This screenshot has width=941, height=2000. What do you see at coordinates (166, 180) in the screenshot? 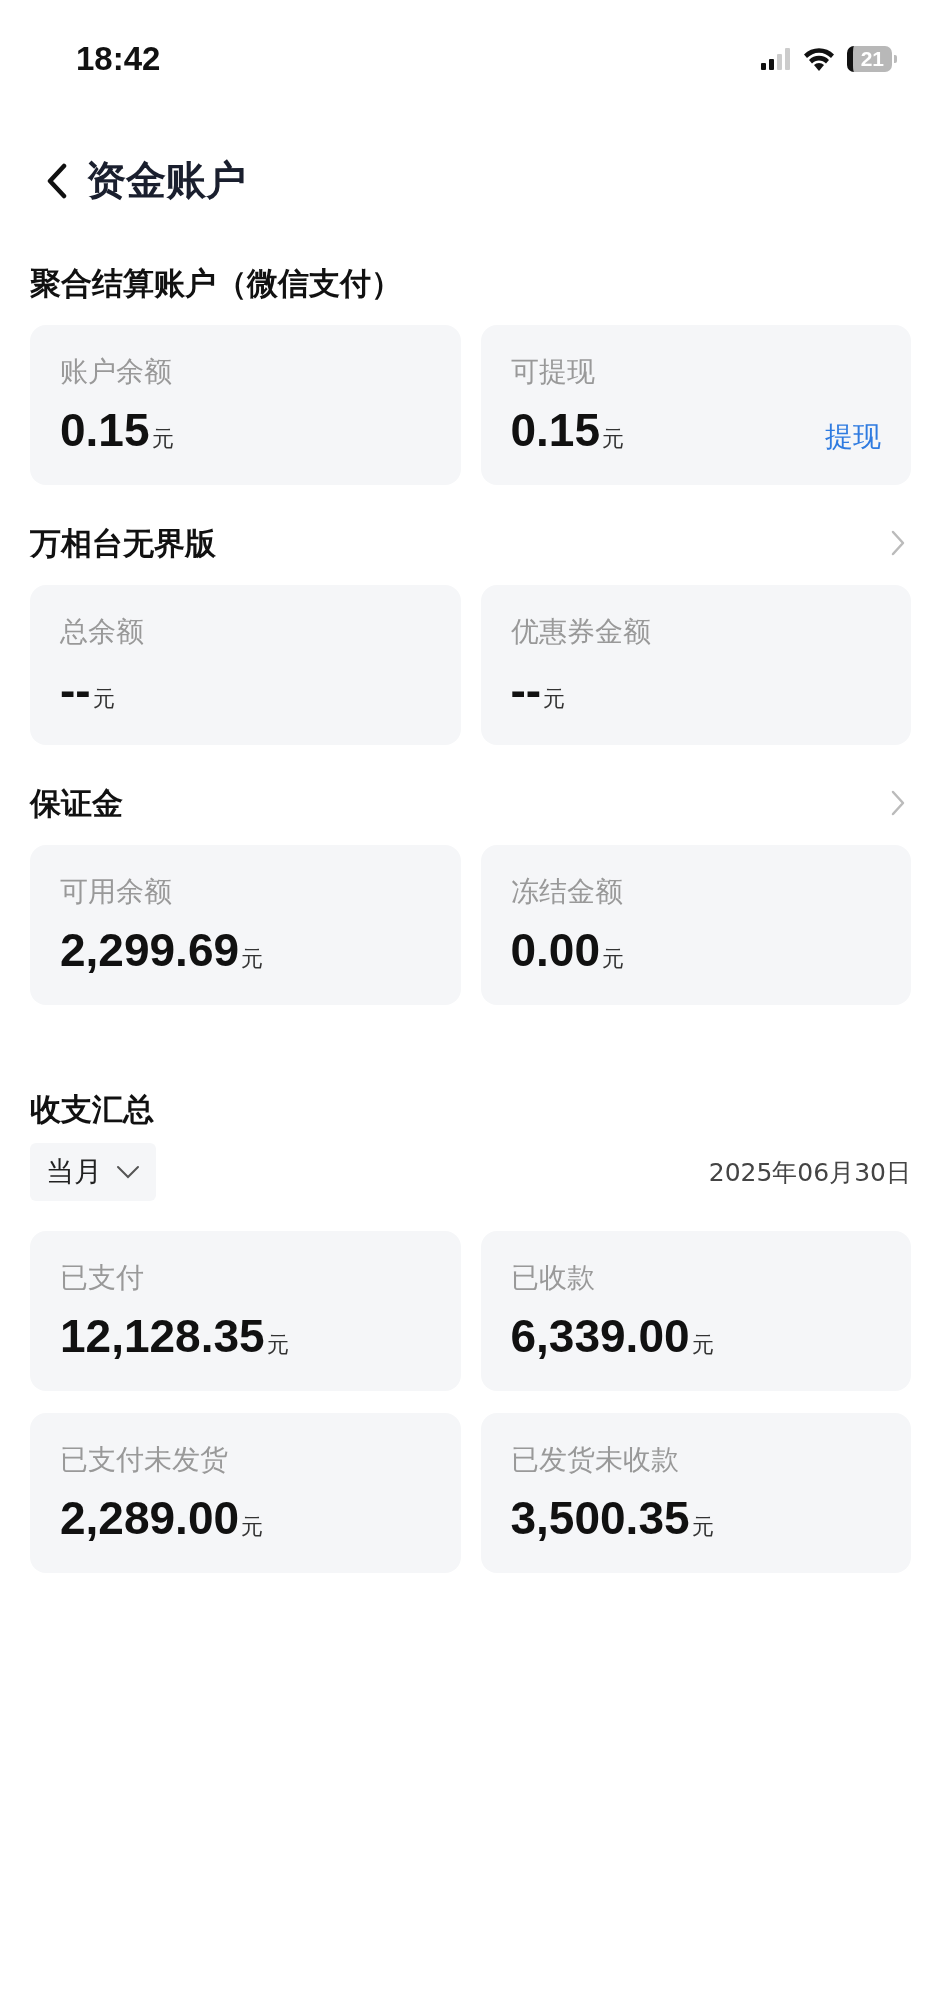
I see `page-title: 资金账户` at bounding box center [166, 180].